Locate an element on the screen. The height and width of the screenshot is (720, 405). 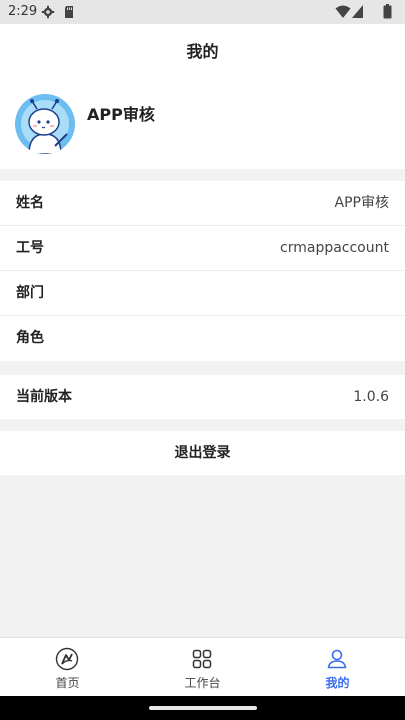
page-header: 我的 is located at coordinates (202, 52).